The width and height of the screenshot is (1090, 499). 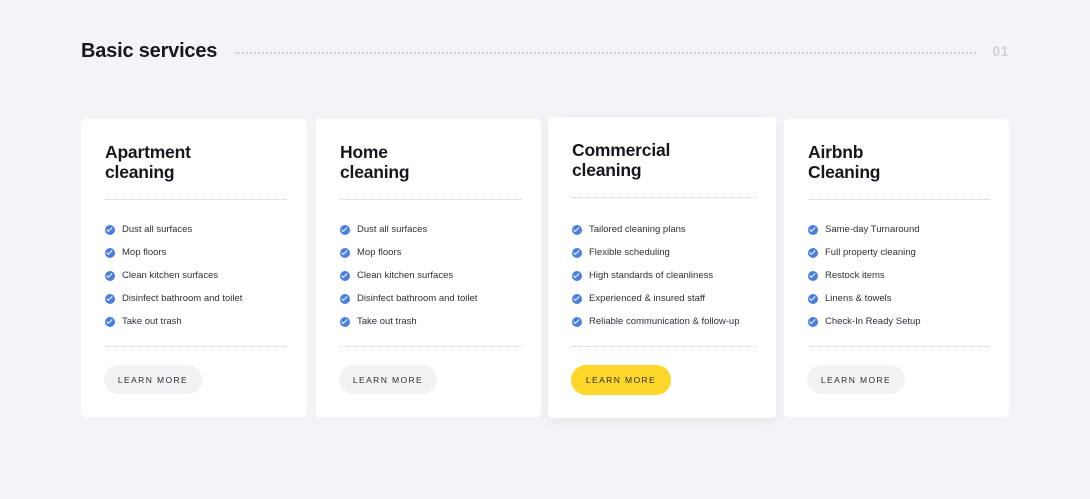 I want to click on card-title: Apartment cleaning, so click(x=195, y=162).